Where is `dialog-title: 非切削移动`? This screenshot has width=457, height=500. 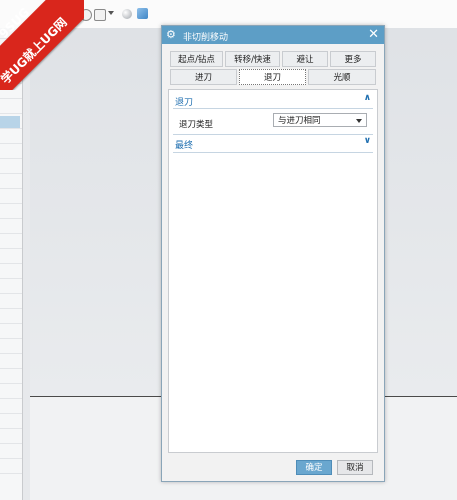
dialog-title: 非切削移动 is located at coordinates (206, 38).